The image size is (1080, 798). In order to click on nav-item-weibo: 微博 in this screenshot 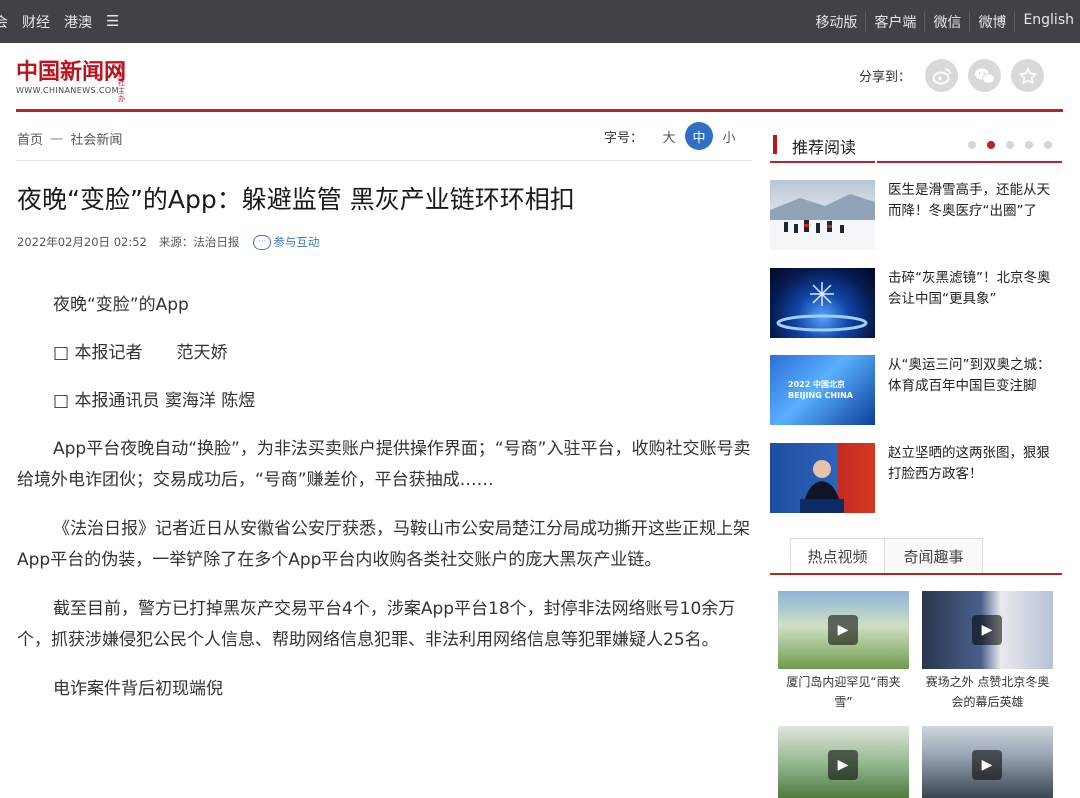, I will do `click(991, 22)`.